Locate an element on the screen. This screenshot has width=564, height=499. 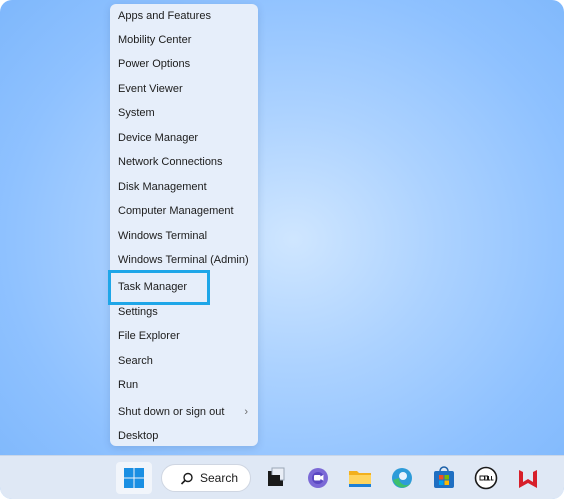
chevron-right-icon: › is located at coordinates (246, 412).